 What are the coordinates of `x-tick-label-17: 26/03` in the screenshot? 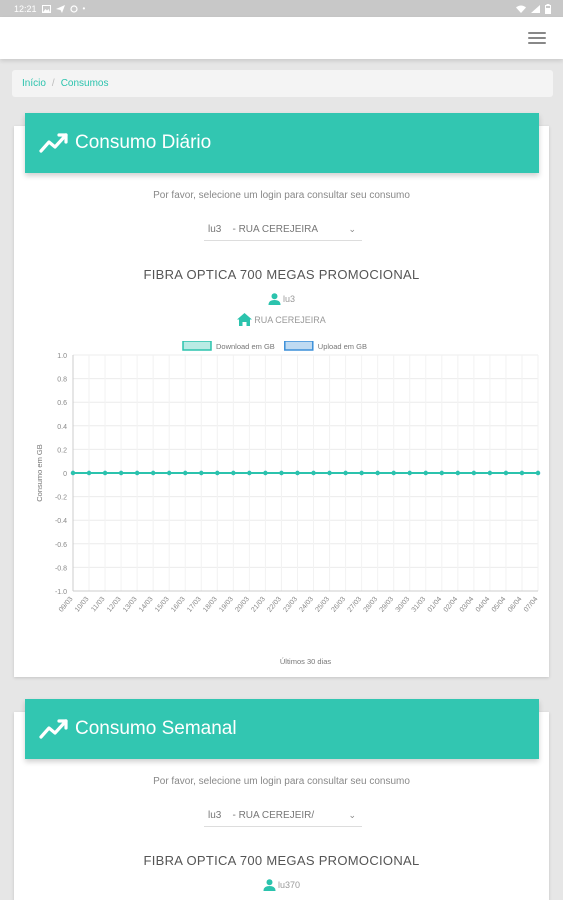 It's located at (338, 605).